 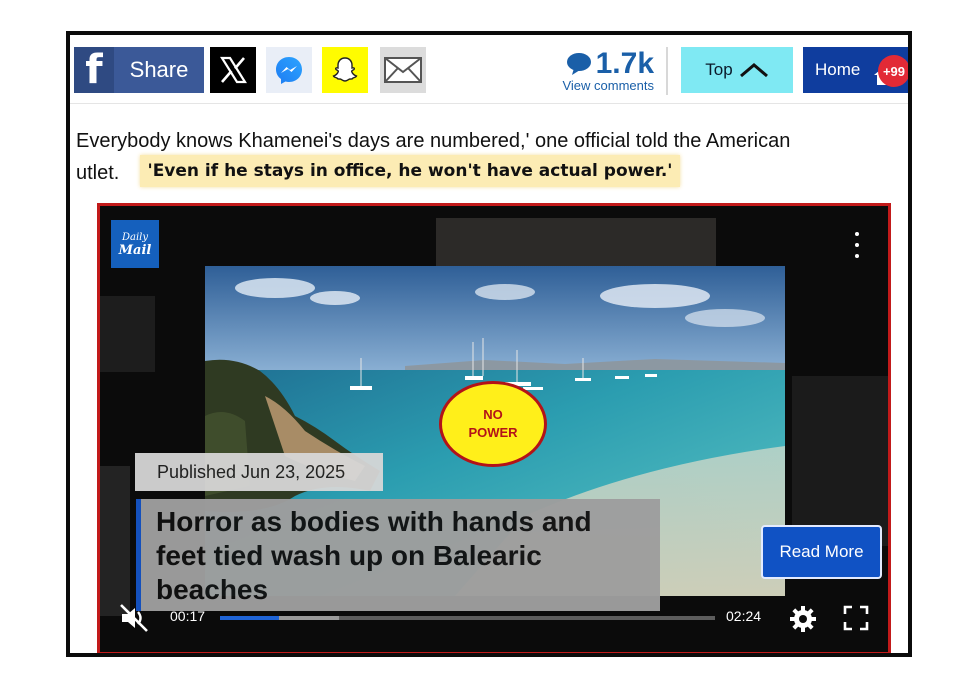 I want to click on muted-speaker-icon, so click(x=134, y=618).